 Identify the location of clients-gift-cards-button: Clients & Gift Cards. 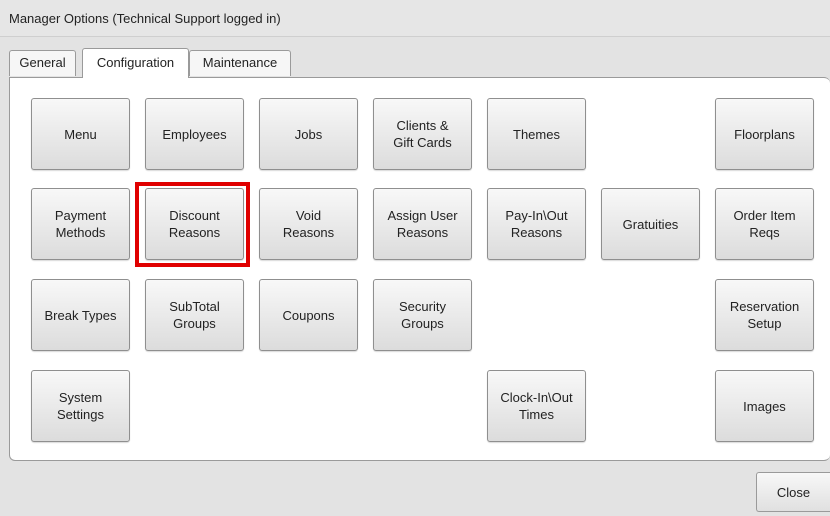
(422, 134).